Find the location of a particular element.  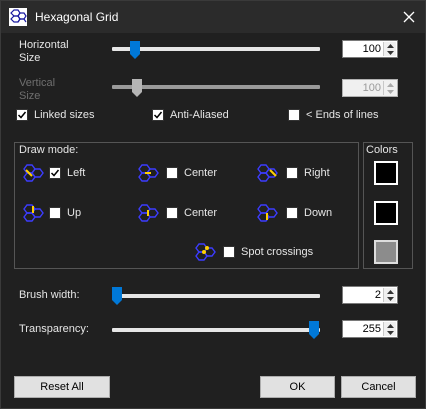

draw-mode-center-checkbox is located at coordinates (172, 173).